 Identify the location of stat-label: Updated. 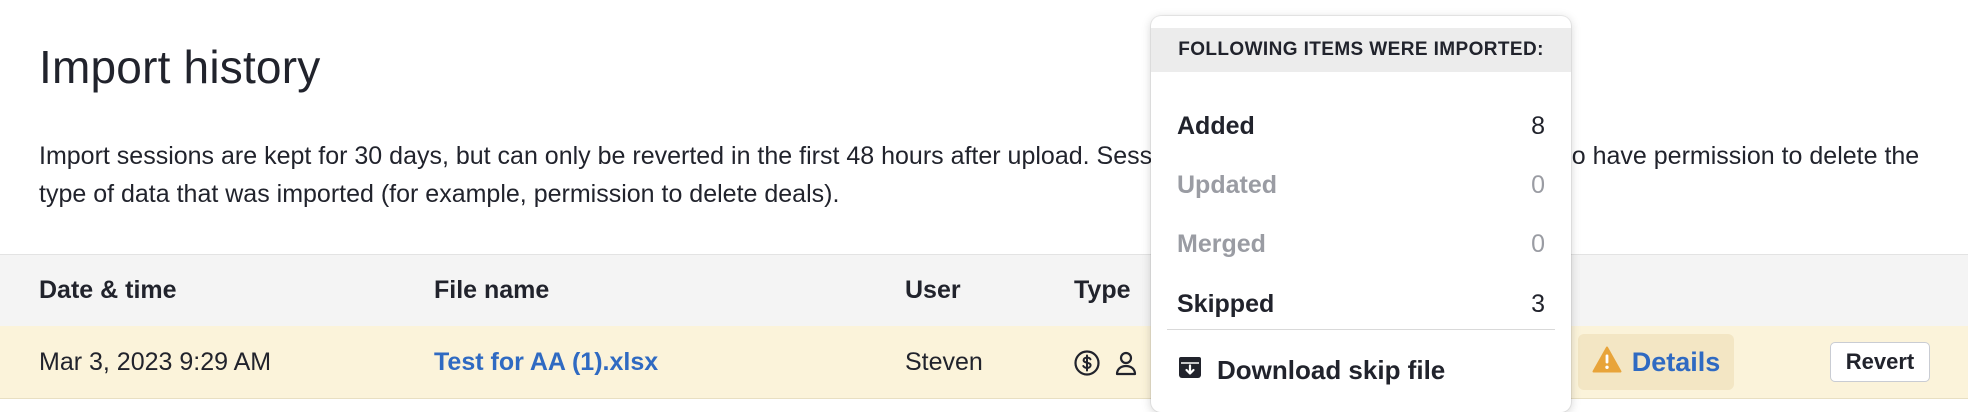
(1227, 184).